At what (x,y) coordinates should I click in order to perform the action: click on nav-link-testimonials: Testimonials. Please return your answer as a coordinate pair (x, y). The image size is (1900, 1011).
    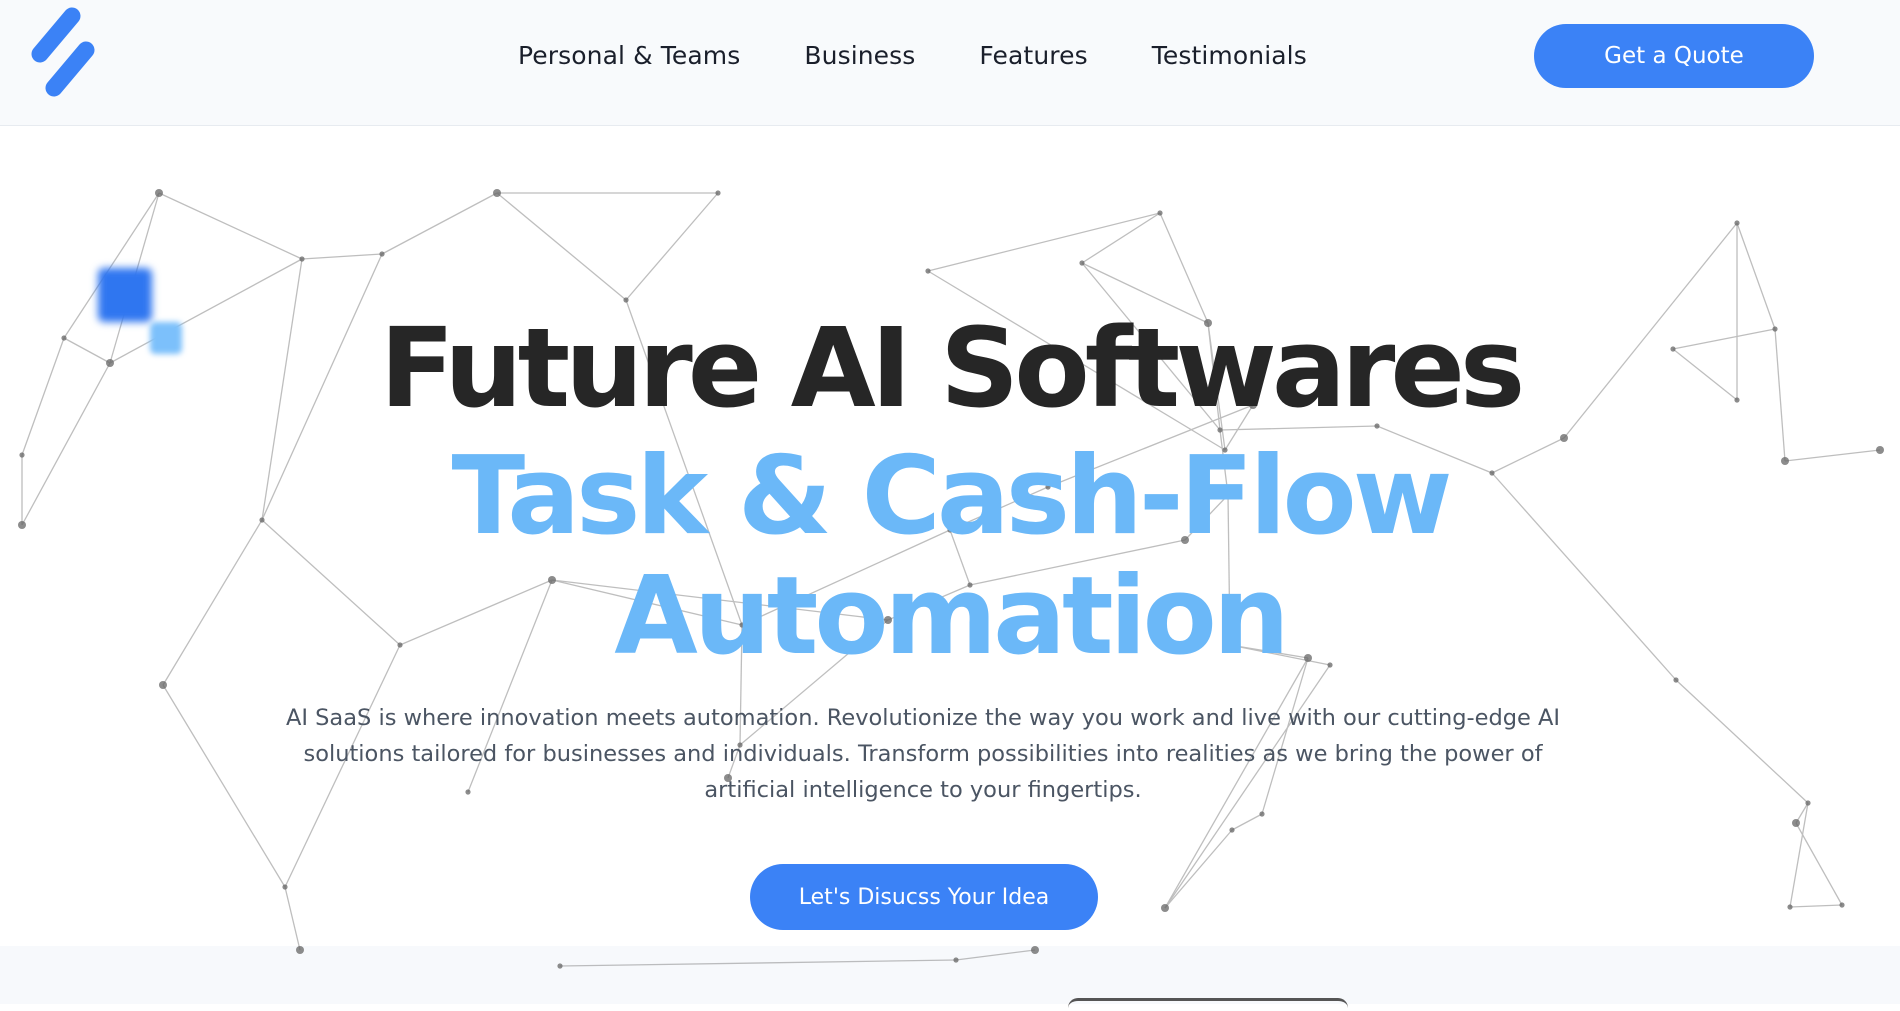
    Looking at the image, I should click on (1229, 56).